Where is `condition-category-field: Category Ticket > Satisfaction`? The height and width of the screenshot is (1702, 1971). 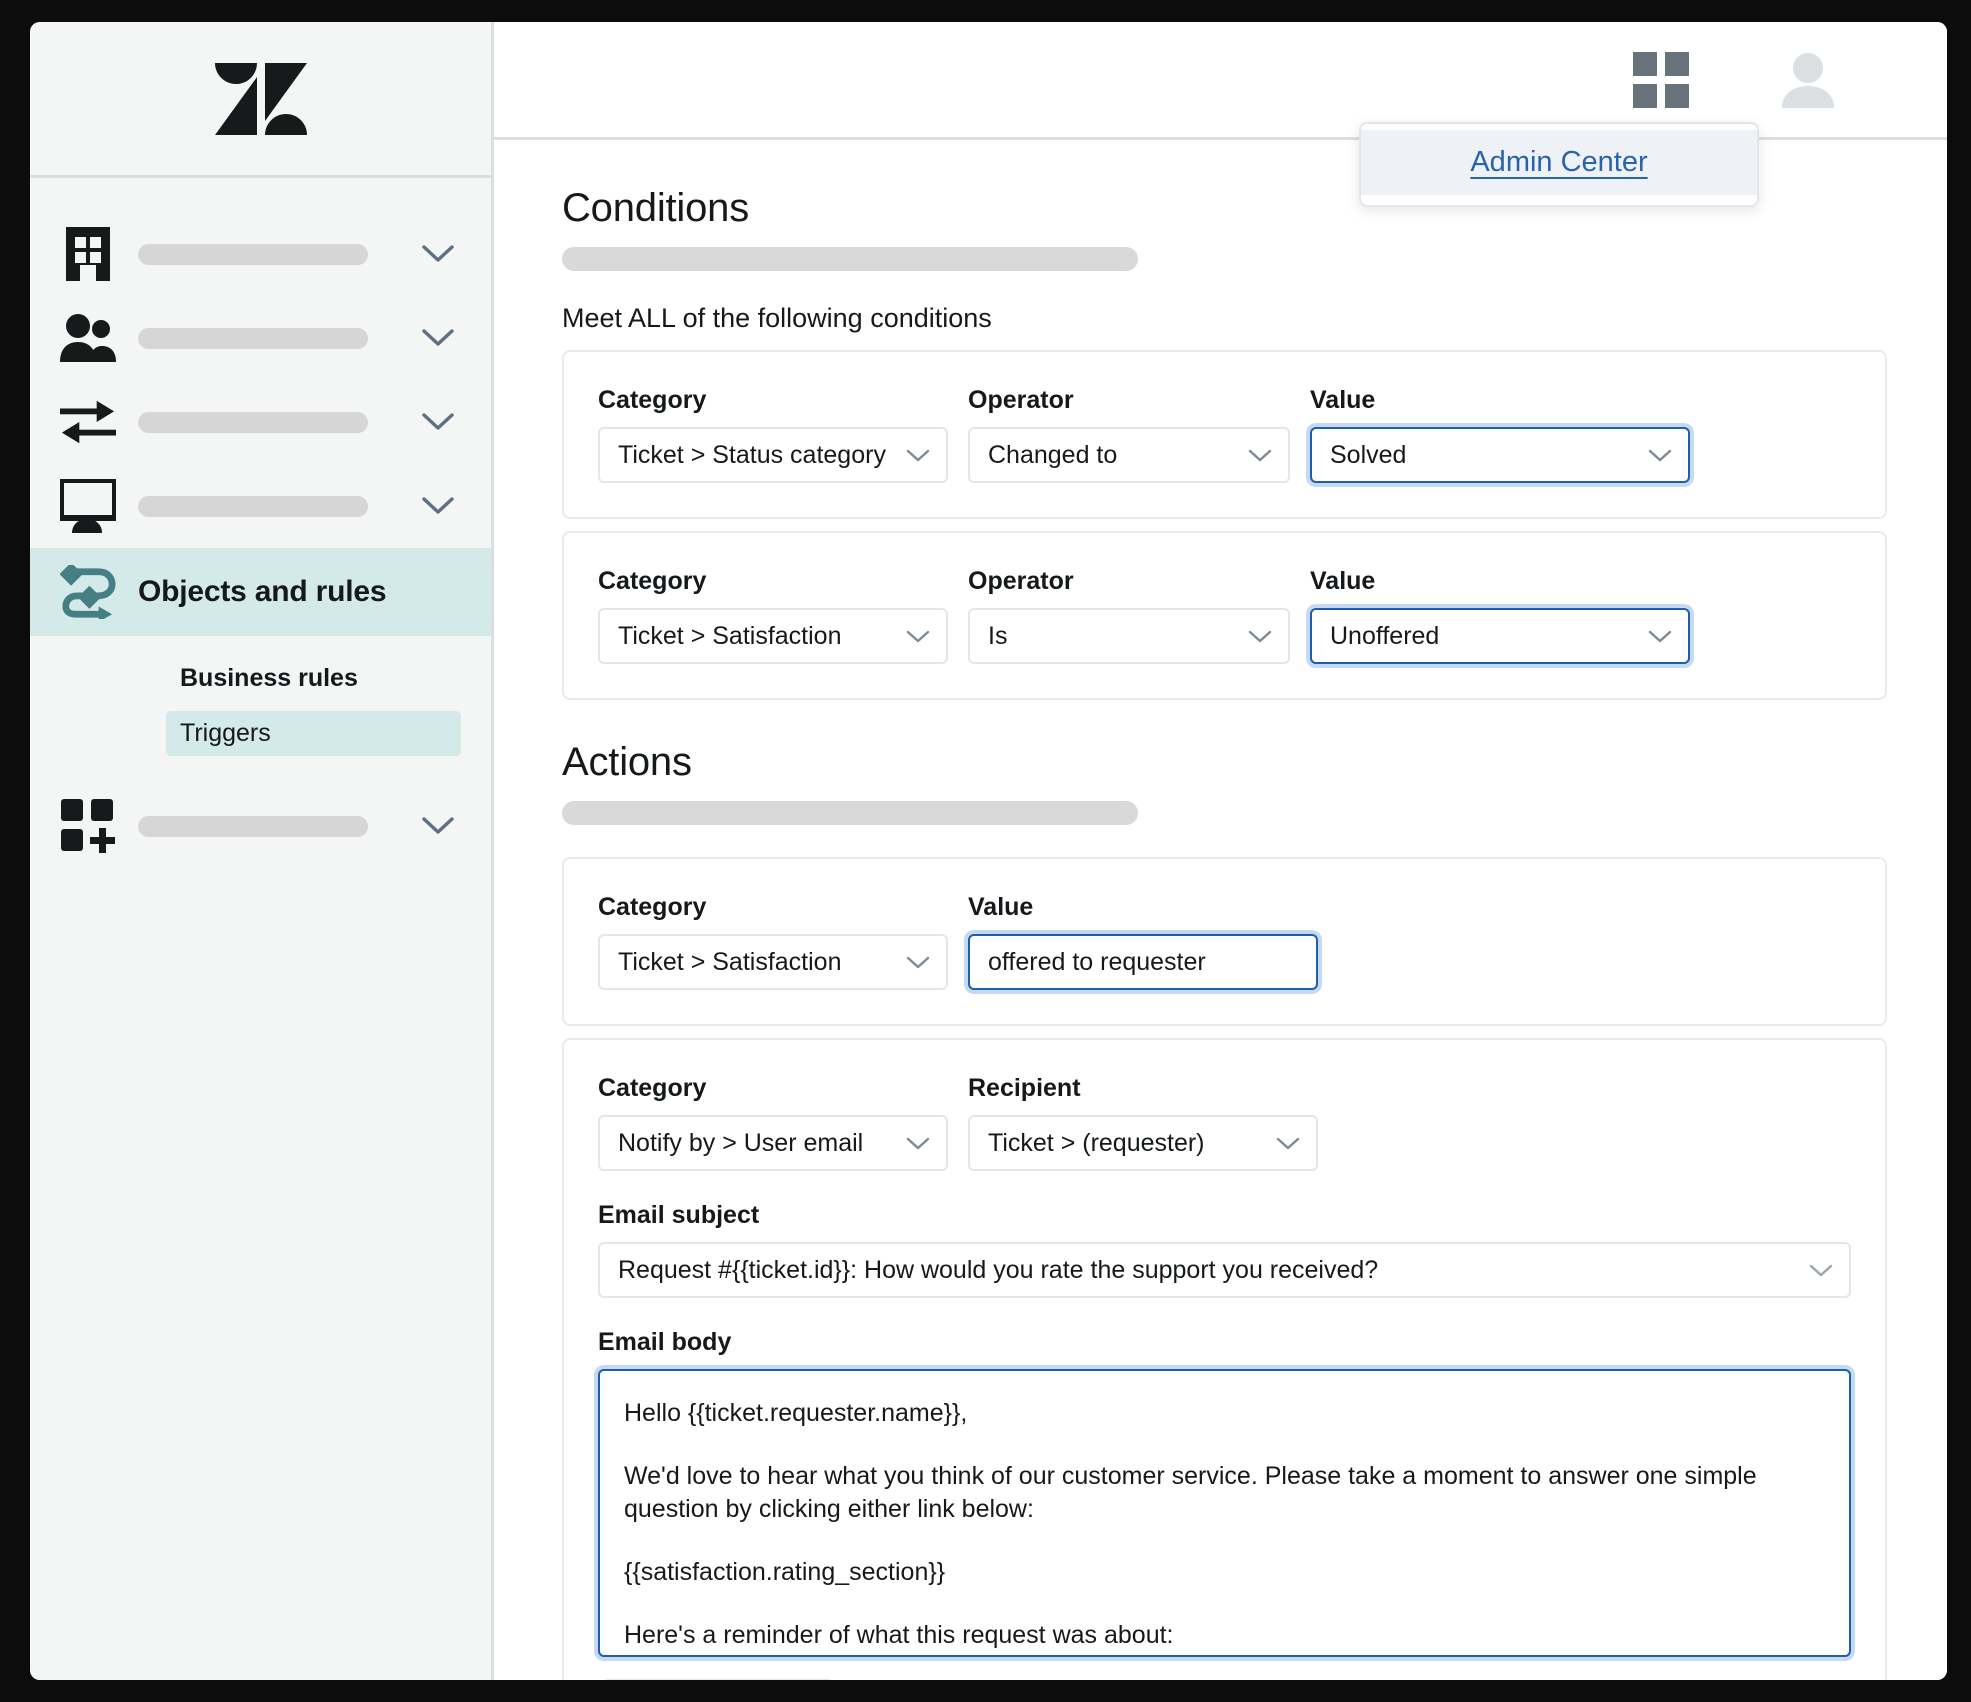
condition-category-field: Category Ticket > Satisfaction is located at coordinates (773, 615).